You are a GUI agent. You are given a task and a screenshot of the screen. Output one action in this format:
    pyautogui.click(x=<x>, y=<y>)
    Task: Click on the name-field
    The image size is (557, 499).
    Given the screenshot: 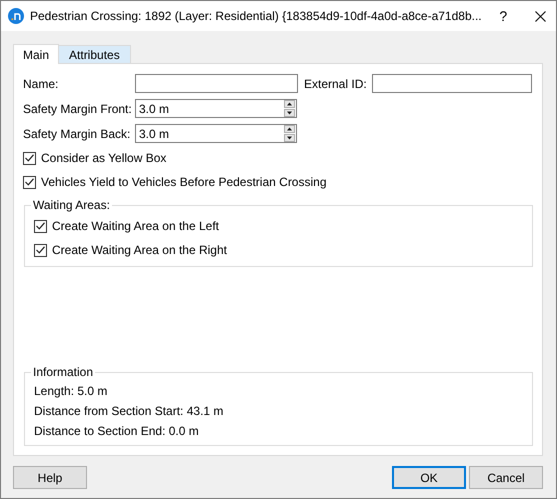 What is the action you would take?
    pyautogui.click(x=216, y=83)
    